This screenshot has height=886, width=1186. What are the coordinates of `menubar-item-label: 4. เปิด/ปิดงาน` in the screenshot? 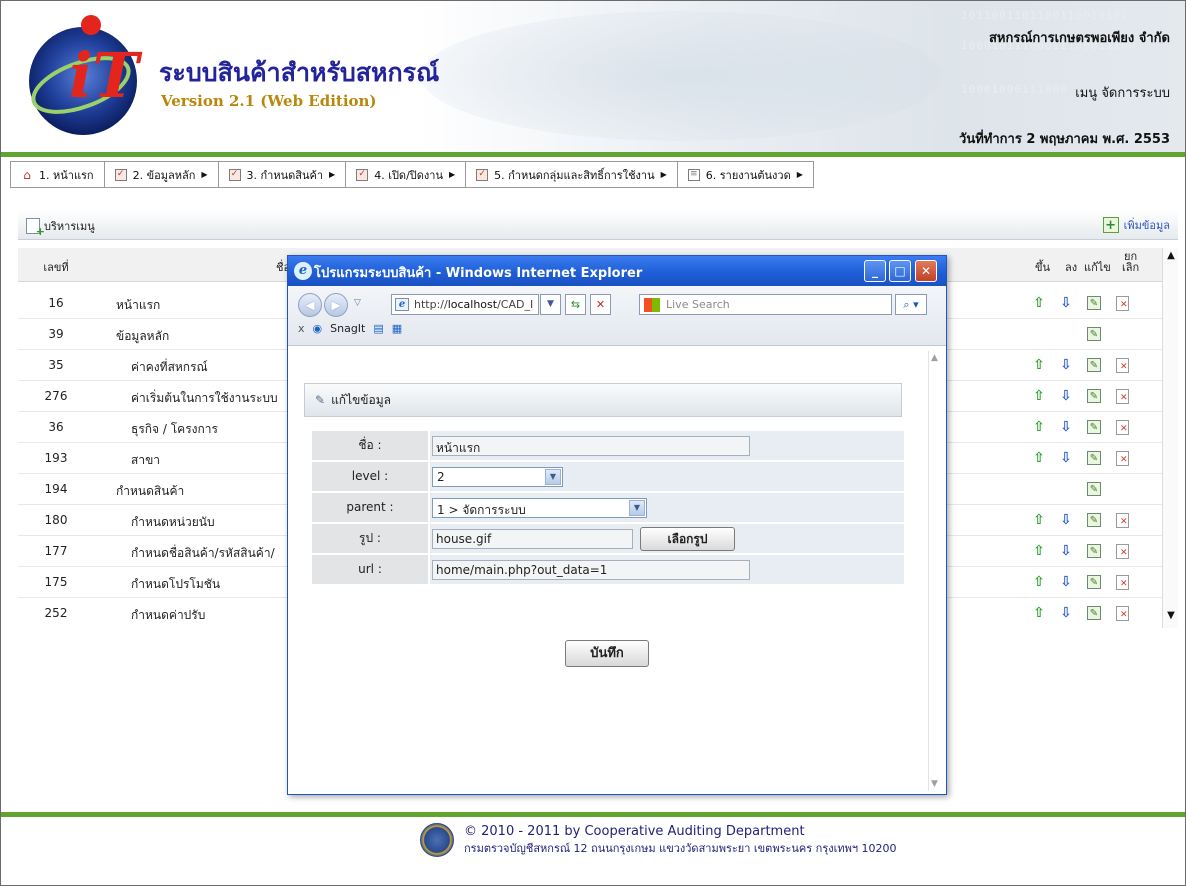 It's located at (408, 175).